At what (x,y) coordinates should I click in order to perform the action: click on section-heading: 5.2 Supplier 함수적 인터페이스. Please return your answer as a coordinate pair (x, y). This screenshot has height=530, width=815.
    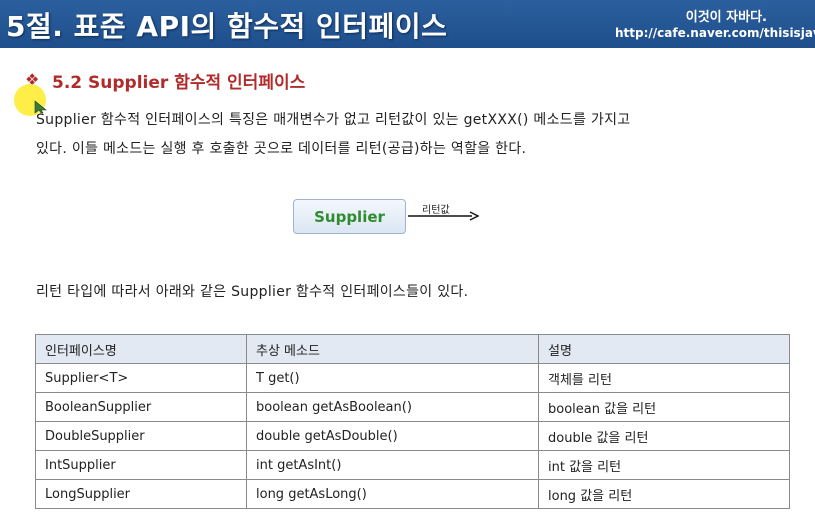
    Looking at the image, I should click on (179, 83).